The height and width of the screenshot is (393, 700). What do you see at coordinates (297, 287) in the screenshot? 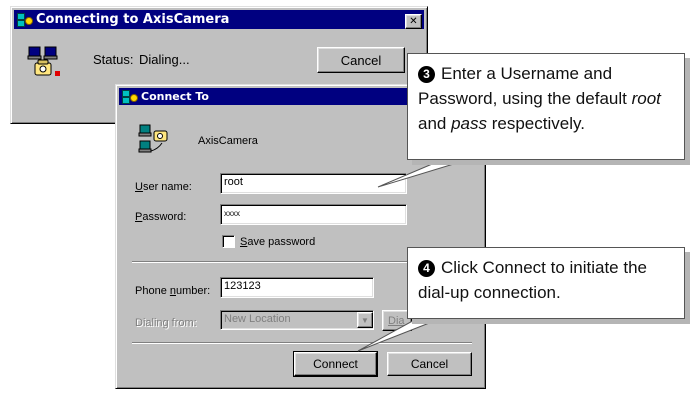
I see `phone-number-input: 123123` at bounding box center [297, 287].